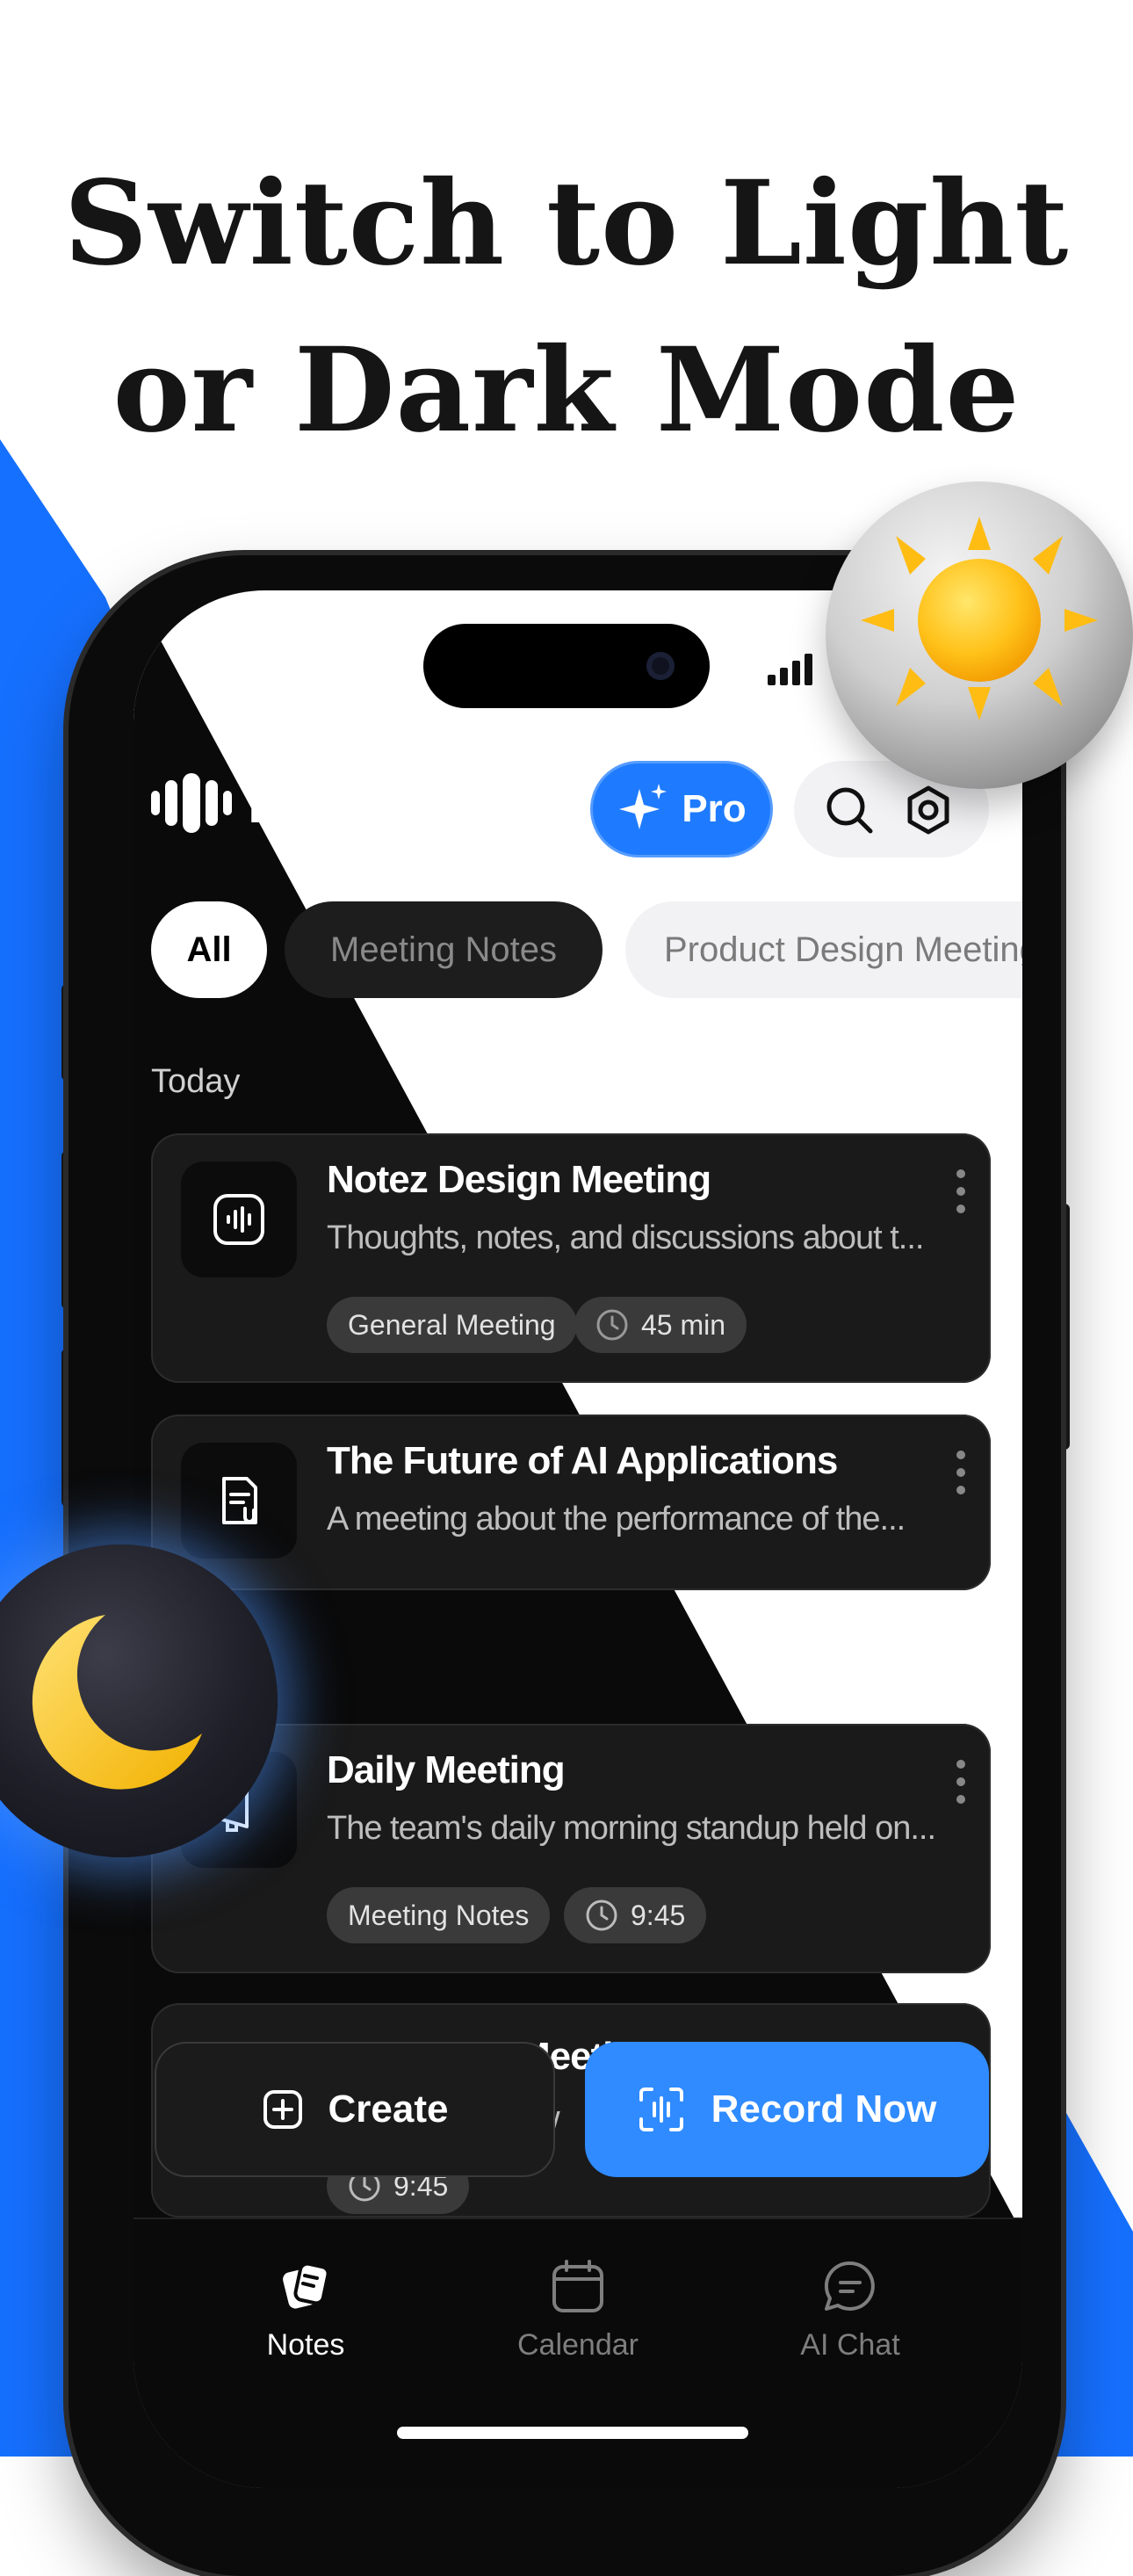 Image resolution: width=1133 pixels, height=2576 pixels. What do you see at coordinates (661, 2109) in the screenshot?
I see `record-waveform-icon` at bounding box center [661, 2109].